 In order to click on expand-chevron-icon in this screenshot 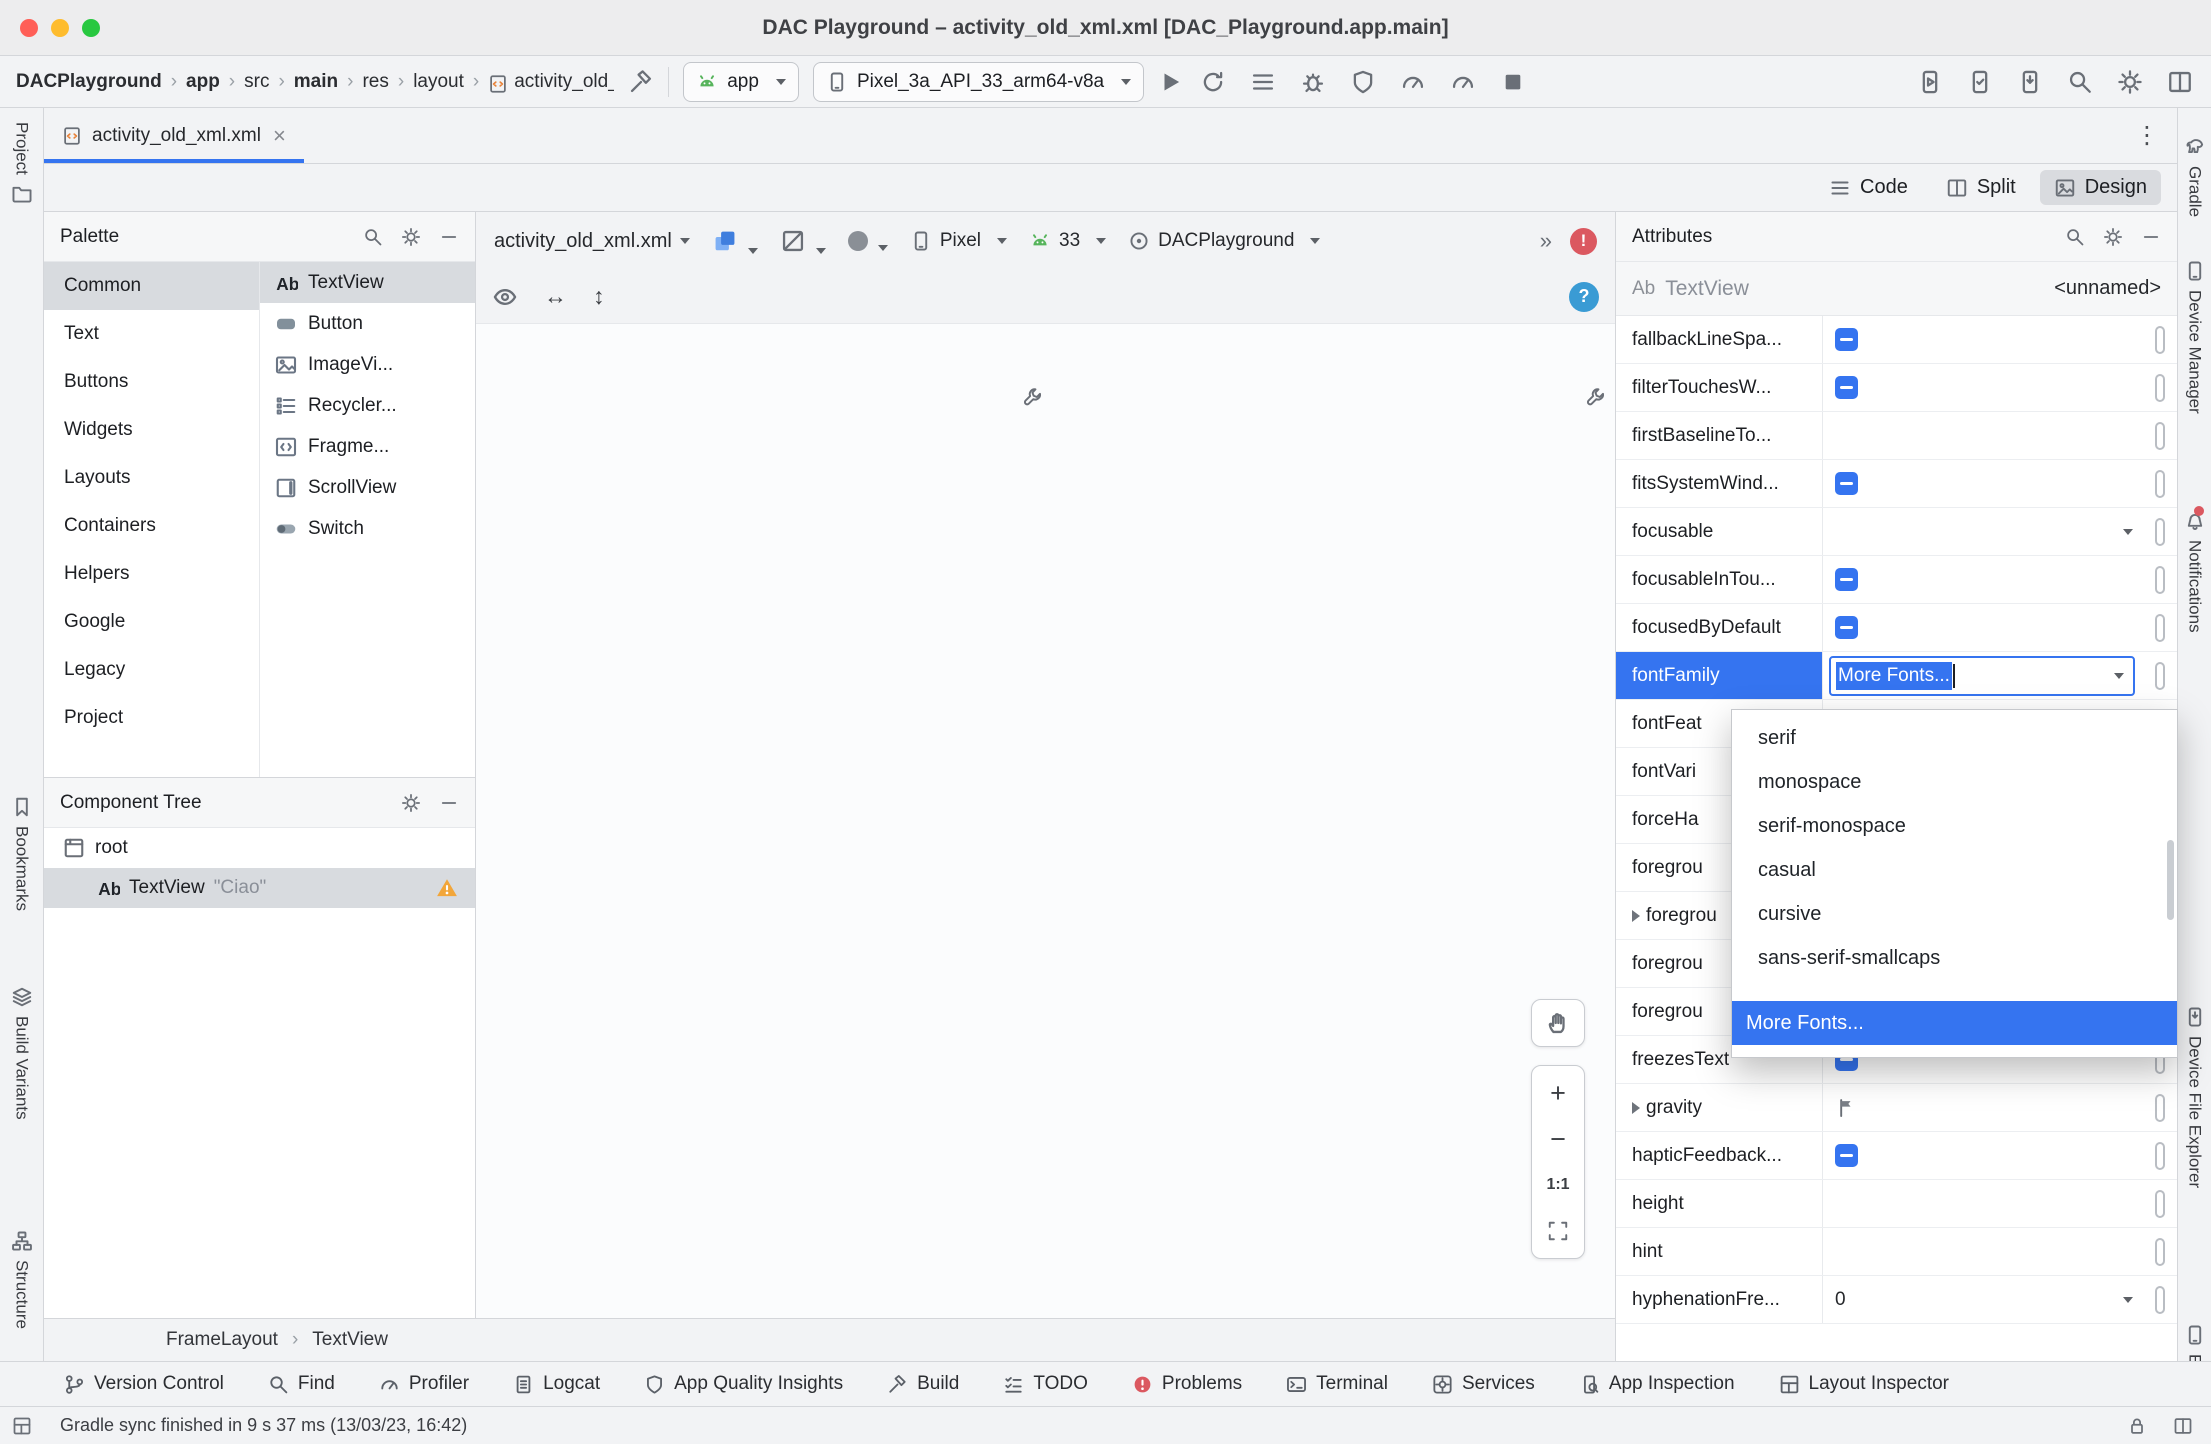, I will do `click(1636, 1107)`.